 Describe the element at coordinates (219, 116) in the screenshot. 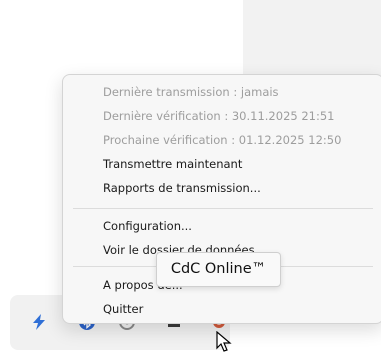

I see `status-last-check: Dernière vérification : 30.11.2025 21:51` at that location.